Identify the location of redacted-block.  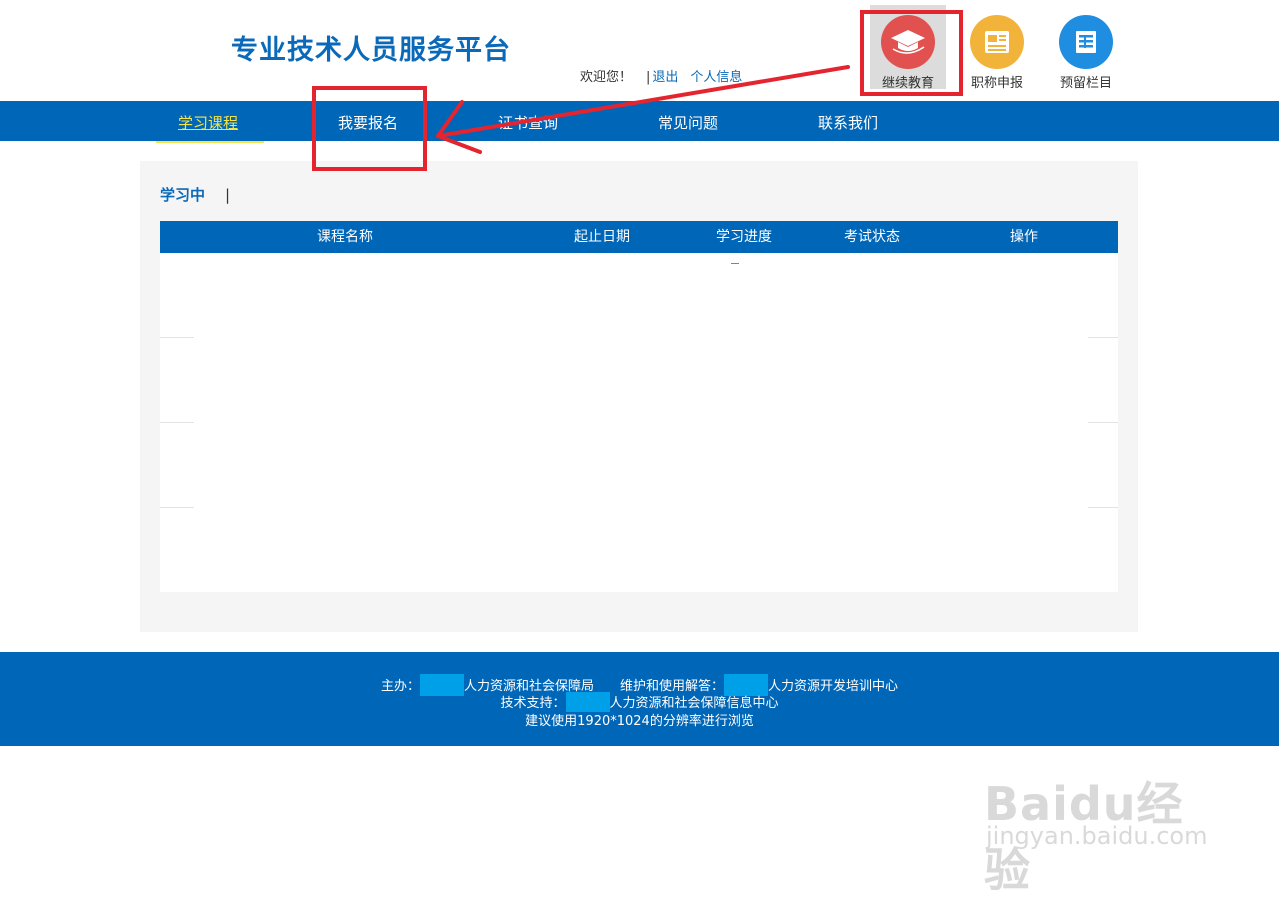
(587, 702).